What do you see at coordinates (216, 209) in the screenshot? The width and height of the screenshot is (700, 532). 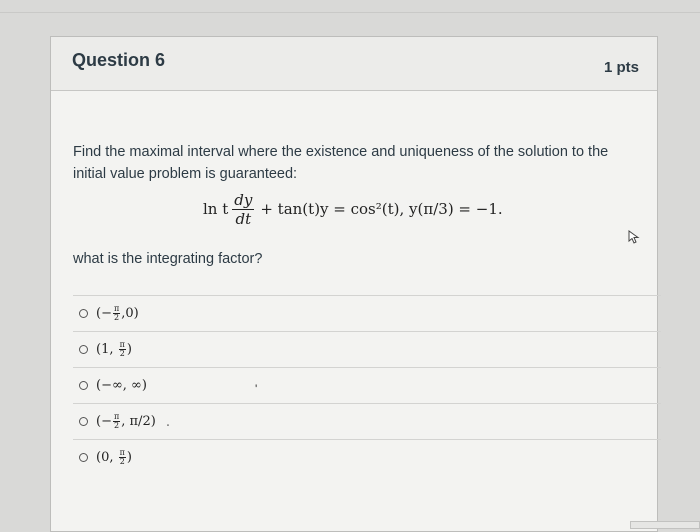 I see `equation-prefix: ln t` at bounding box center [216, 209].